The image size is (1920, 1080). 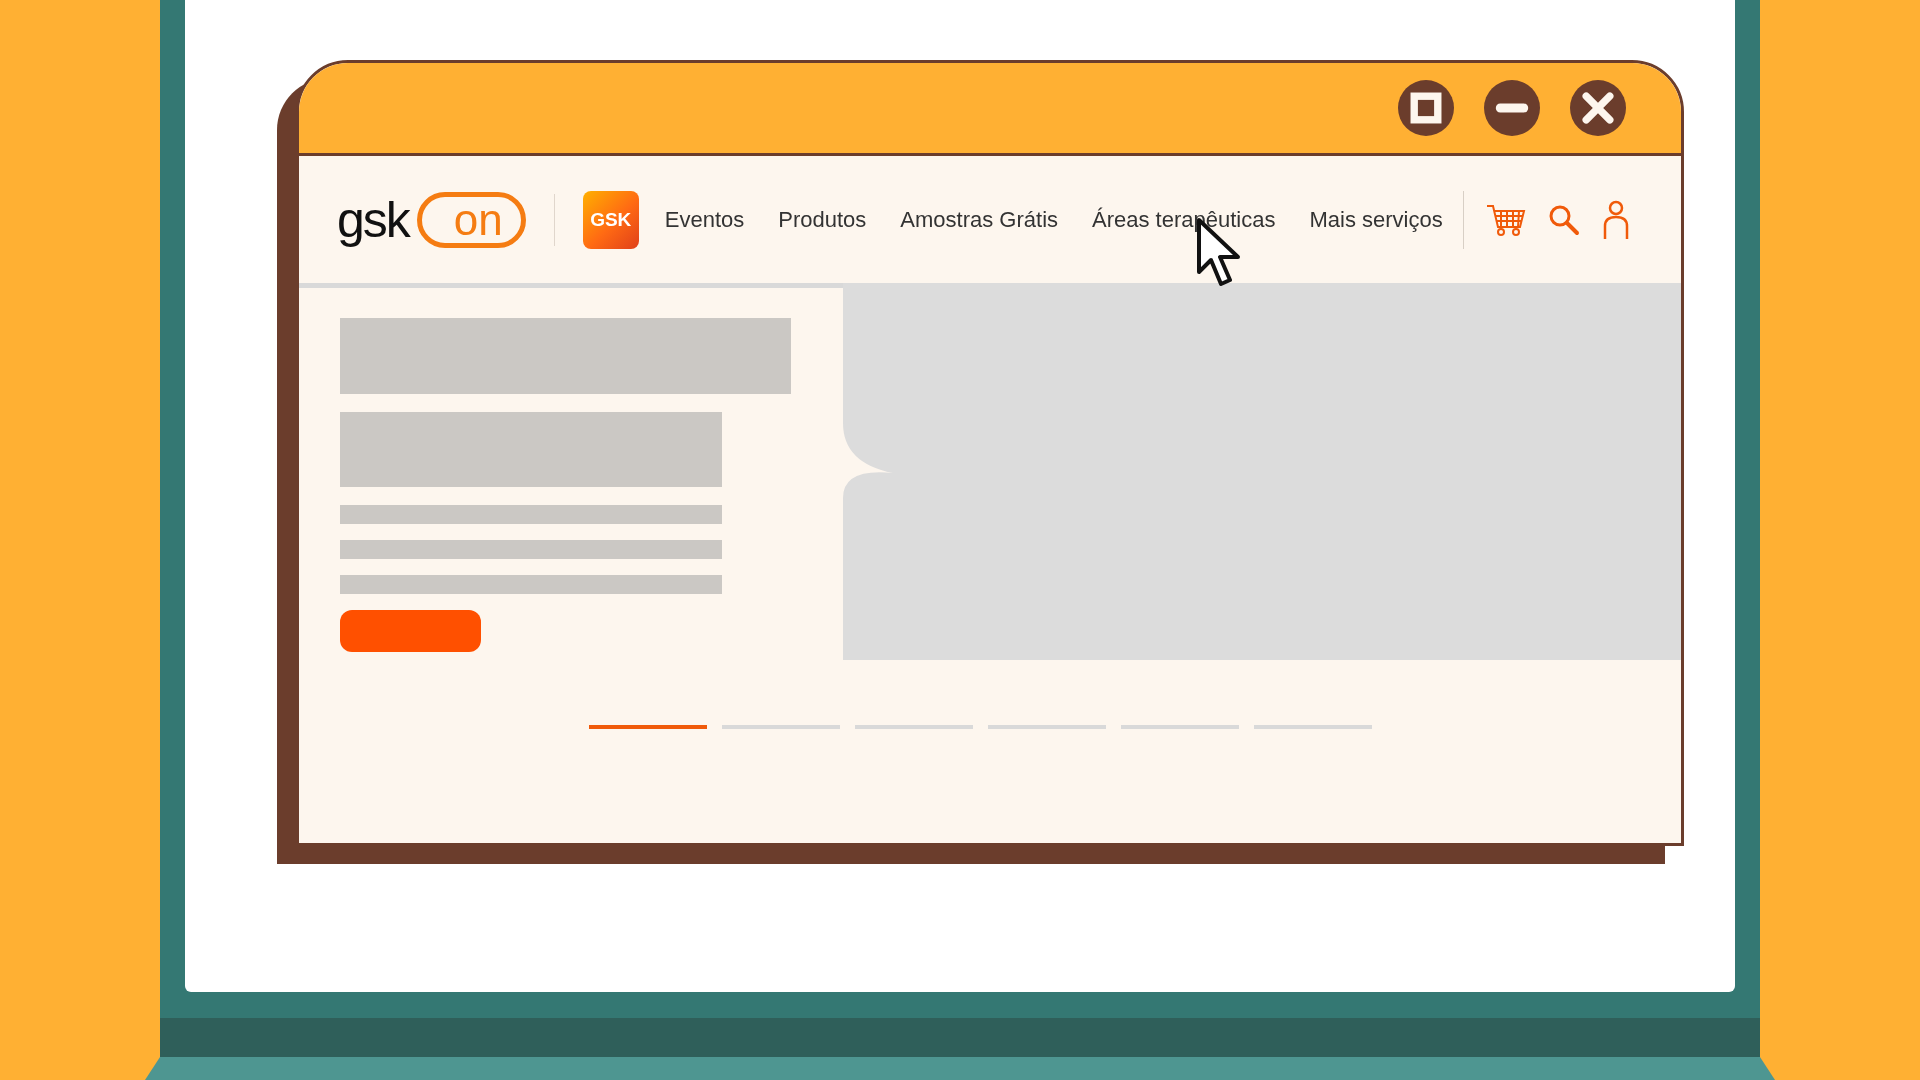 What do you see at coordinates (1376, 219) in the screenshot?
I see `nav-link: Mais serviços` at bounding box center [1376, 219].